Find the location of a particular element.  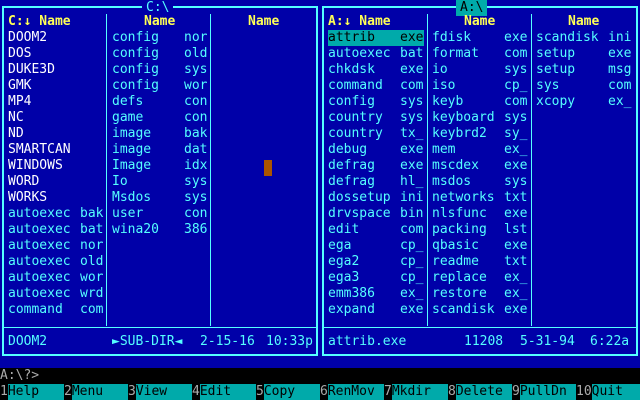

file-entry: defs con is located at coordinates (160, 102).